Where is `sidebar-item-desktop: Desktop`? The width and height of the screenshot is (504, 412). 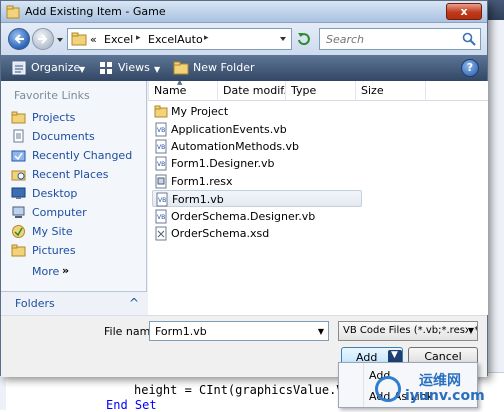
sidebar-item-desktop: Desktop is located at coordinates (77, 194).